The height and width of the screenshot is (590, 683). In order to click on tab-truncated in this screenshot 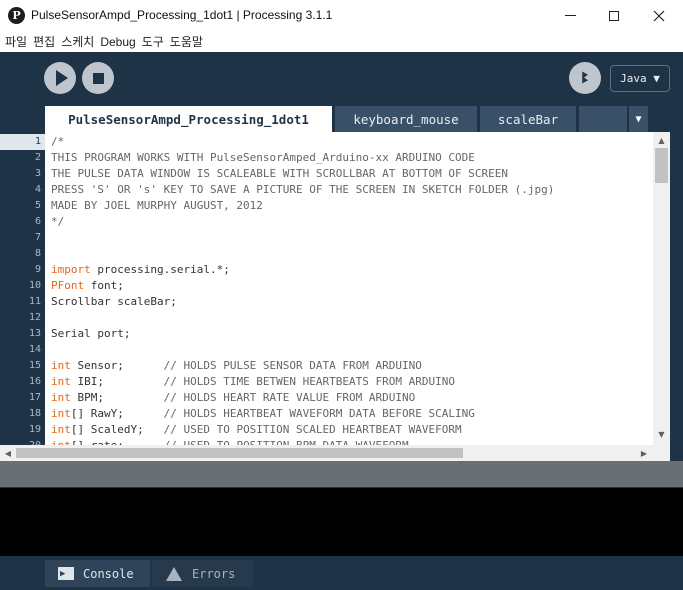, I will do `click(603, 119)`.